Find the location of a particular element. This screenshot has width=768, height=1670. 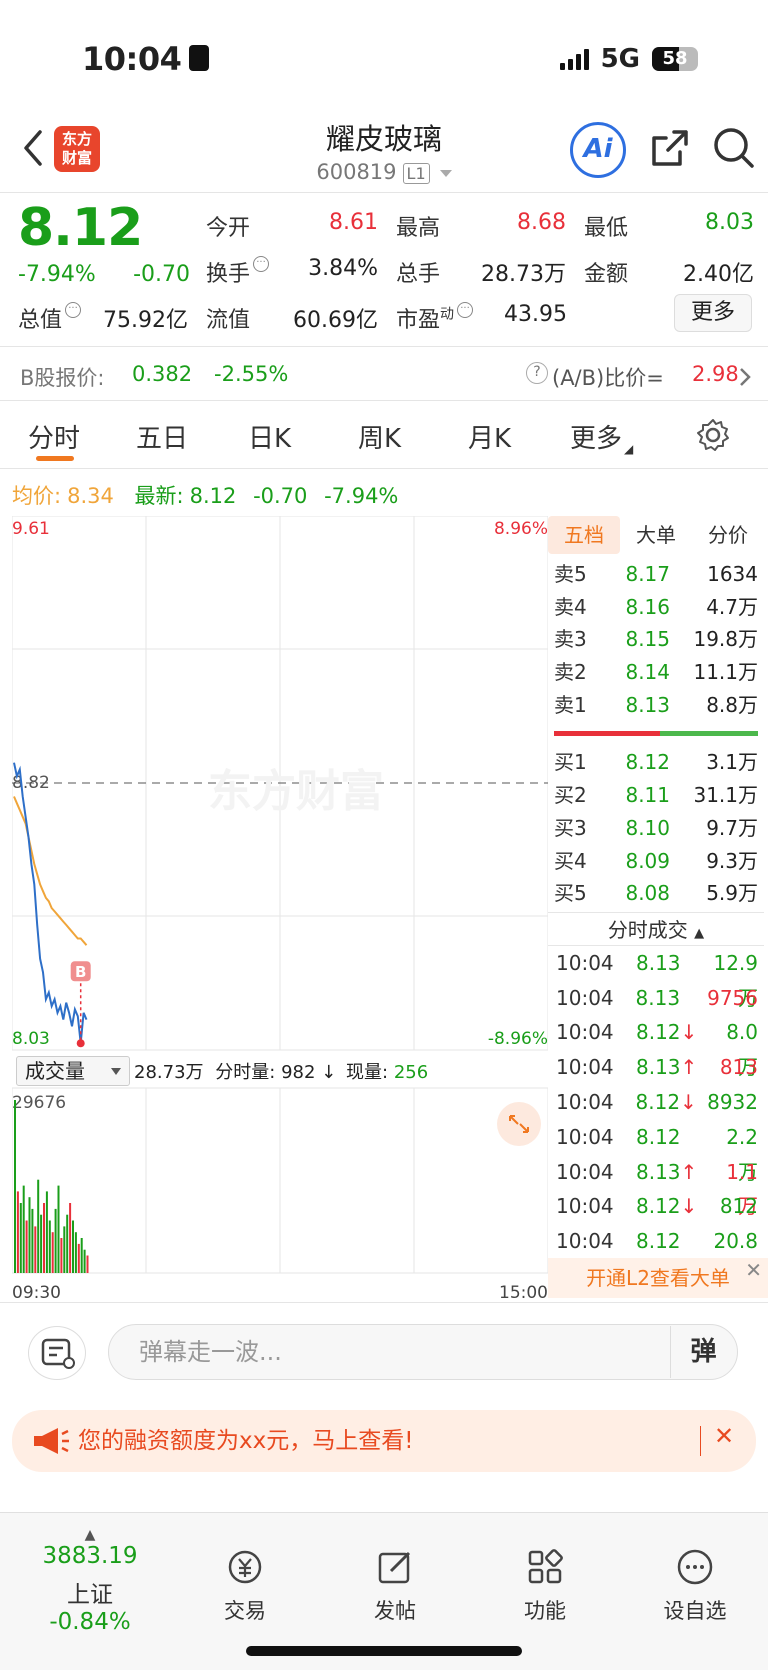

l2-upgrade-banner: 开通L2查看大单 ✕ is located at coordinates (658, 1278).